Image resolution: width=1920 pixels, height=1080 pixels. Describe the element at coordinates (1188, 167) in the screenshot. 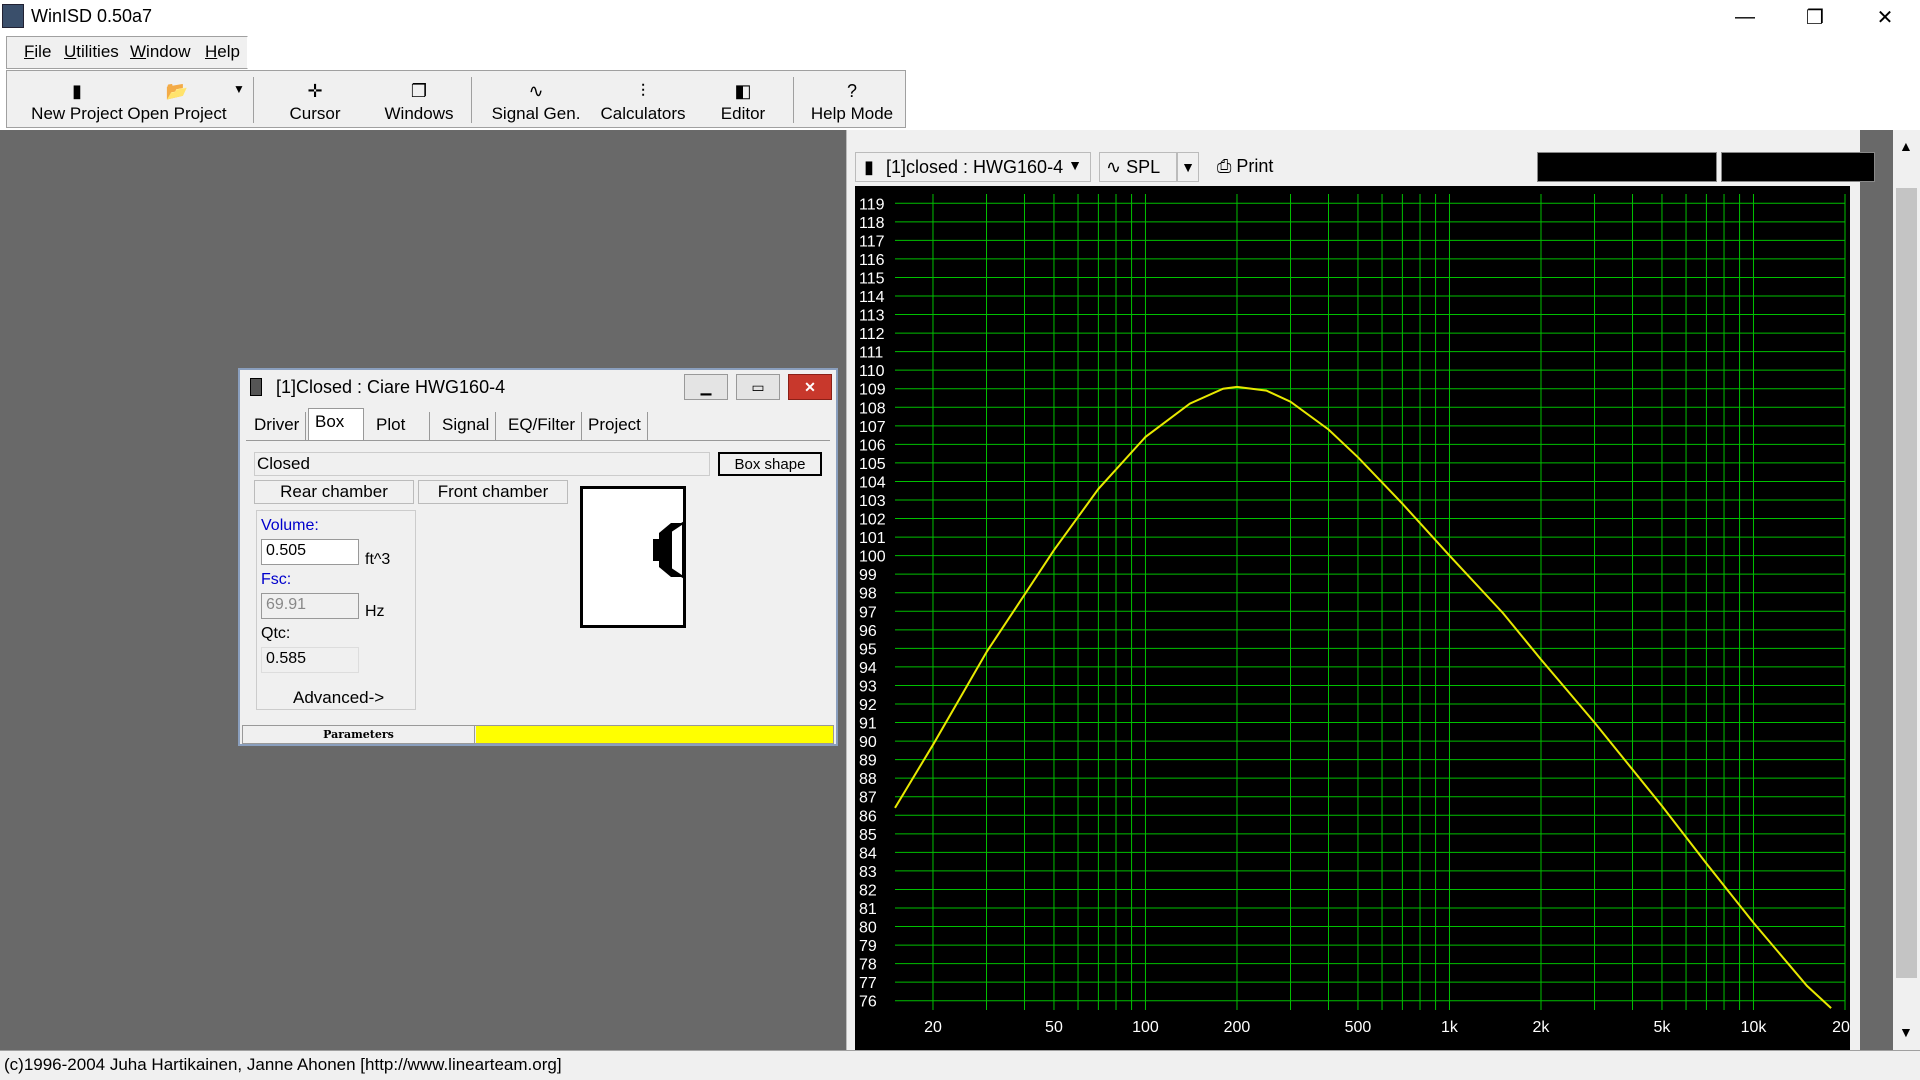

I see `graph-mode-dropdown: ▼` at that location.